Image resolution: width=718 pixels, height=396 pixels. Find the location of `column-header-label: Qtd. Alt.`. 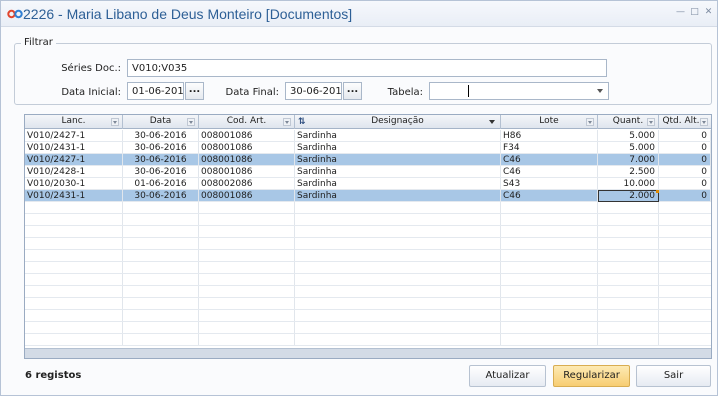

column-header-label: Qtd. Alt. is located at coordinates (681, 121).